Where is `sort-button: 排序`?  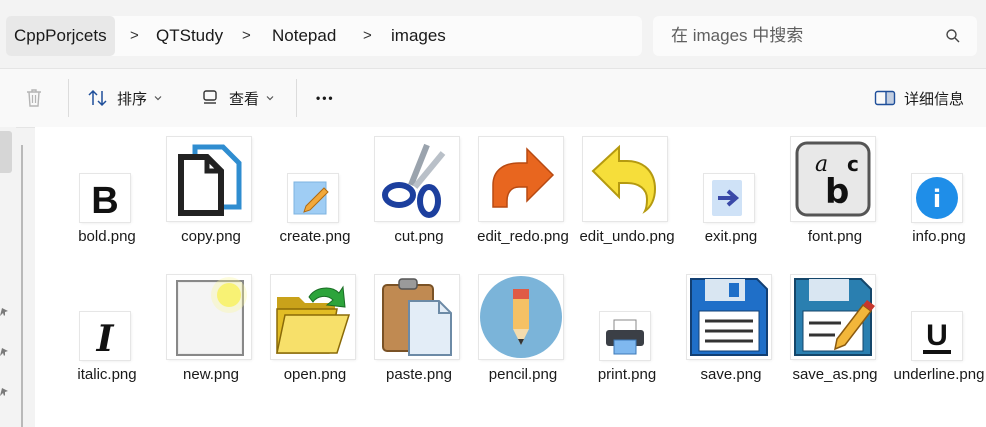
sort-button: 排序 is located at coordinates (125, 98).